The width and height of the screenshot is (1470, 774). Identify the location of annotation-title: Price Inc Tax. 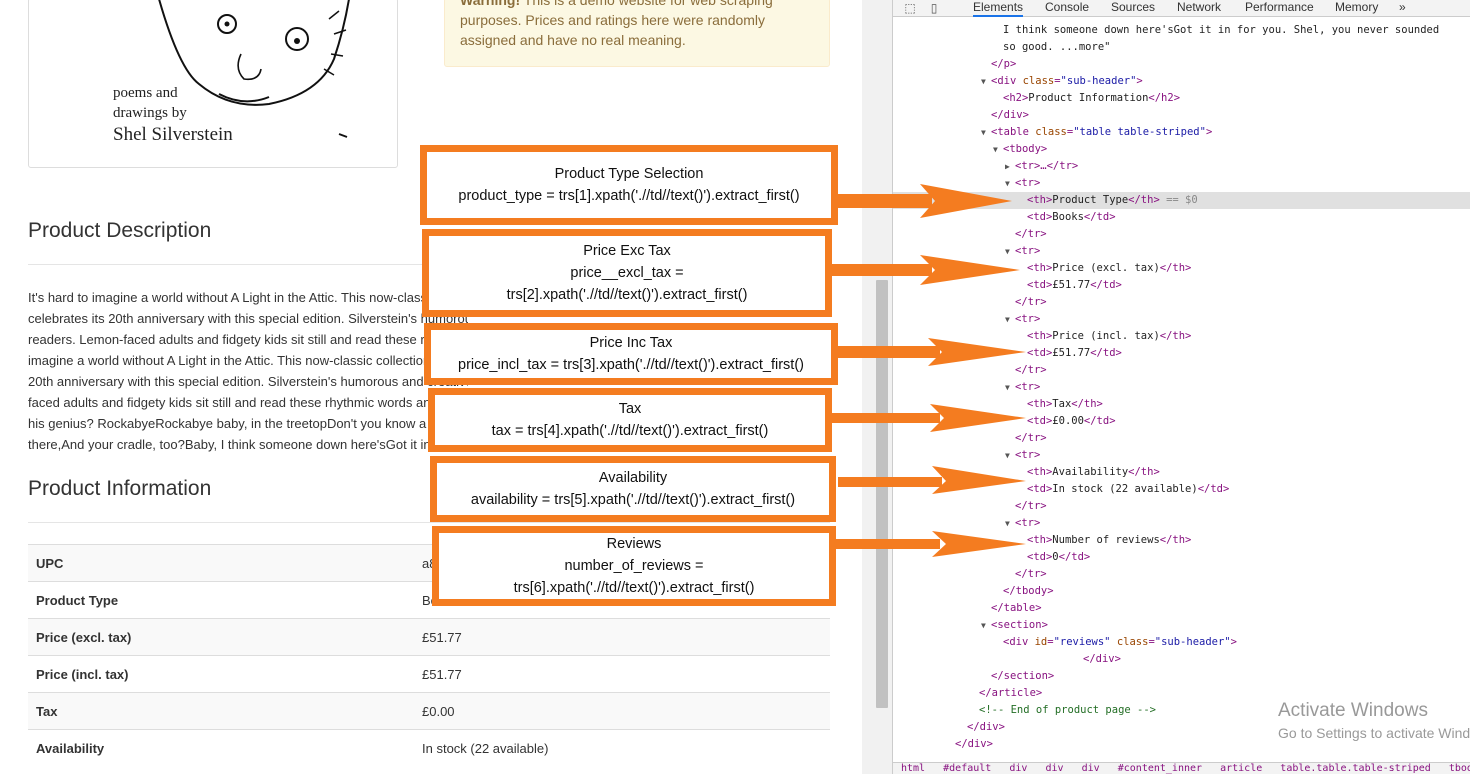
(631, 343).